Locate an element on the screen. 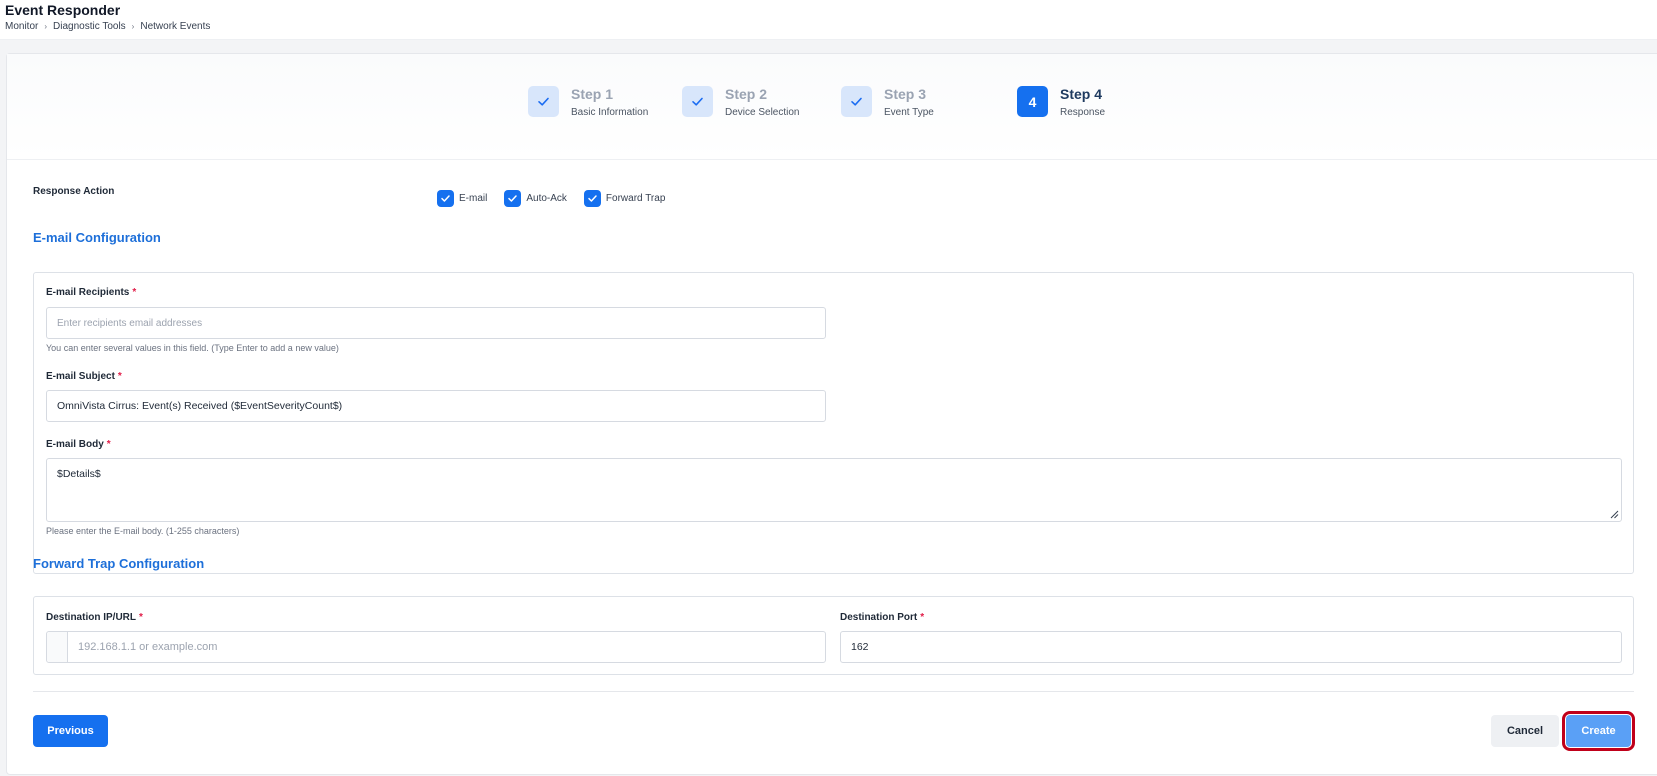  breadcrumb-item-monitor: Monitor is located at coordinates (21, 26).